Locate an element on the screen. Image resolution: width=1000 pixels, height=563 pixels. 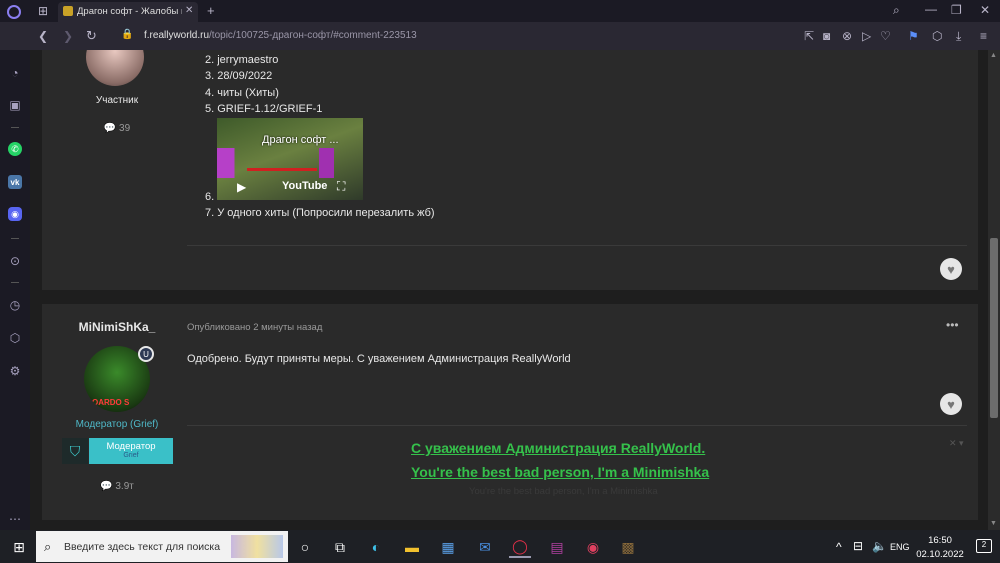
lock-icon: 🔒 is located at coordinates (127, 34).